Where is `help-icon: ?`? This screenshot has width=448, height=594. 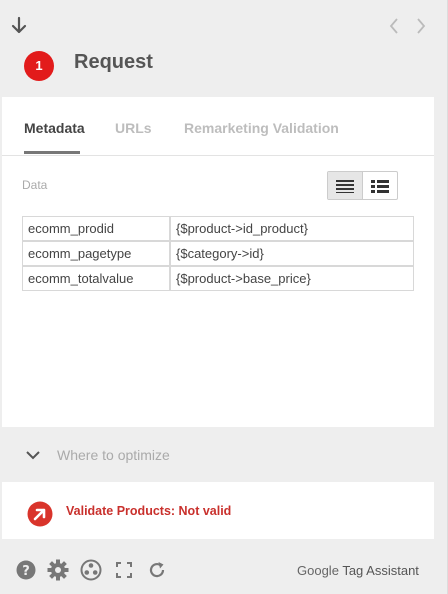
help-icon: ? is located at coordinates (26, 570).